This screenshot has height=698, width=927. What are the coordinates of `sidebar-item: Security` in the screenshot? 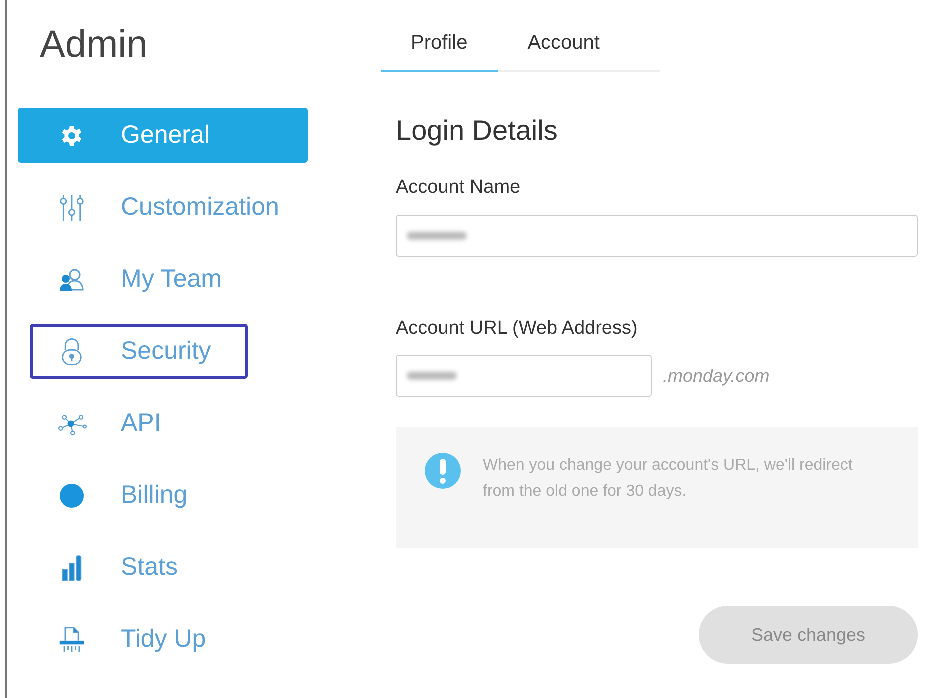 It's located at (139, 351).